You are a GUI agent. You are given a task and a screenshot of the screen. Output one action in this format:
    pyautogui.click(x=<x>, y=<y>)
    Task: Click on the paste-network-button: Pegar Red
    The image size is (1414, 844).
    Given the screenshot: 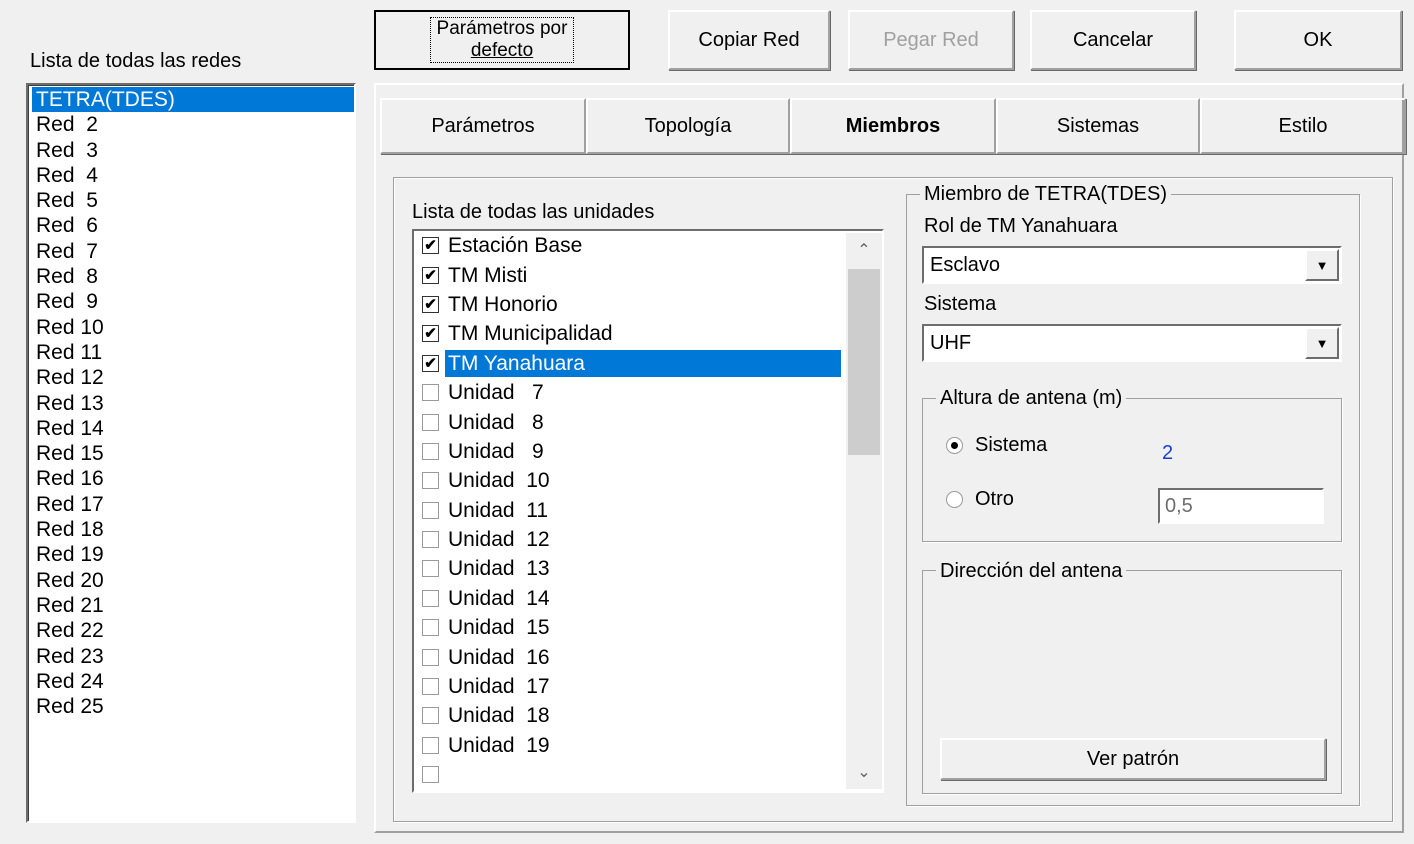 What is the action you would take?
    pyautogui.click(x=931, y=40)
    